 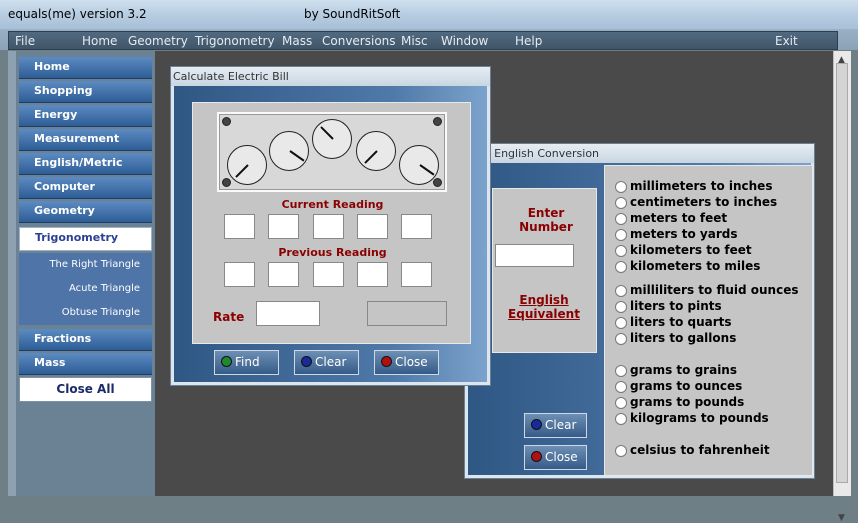 I want to click on conversion-option-label: liters to quarts, so click(x=681, y=322).